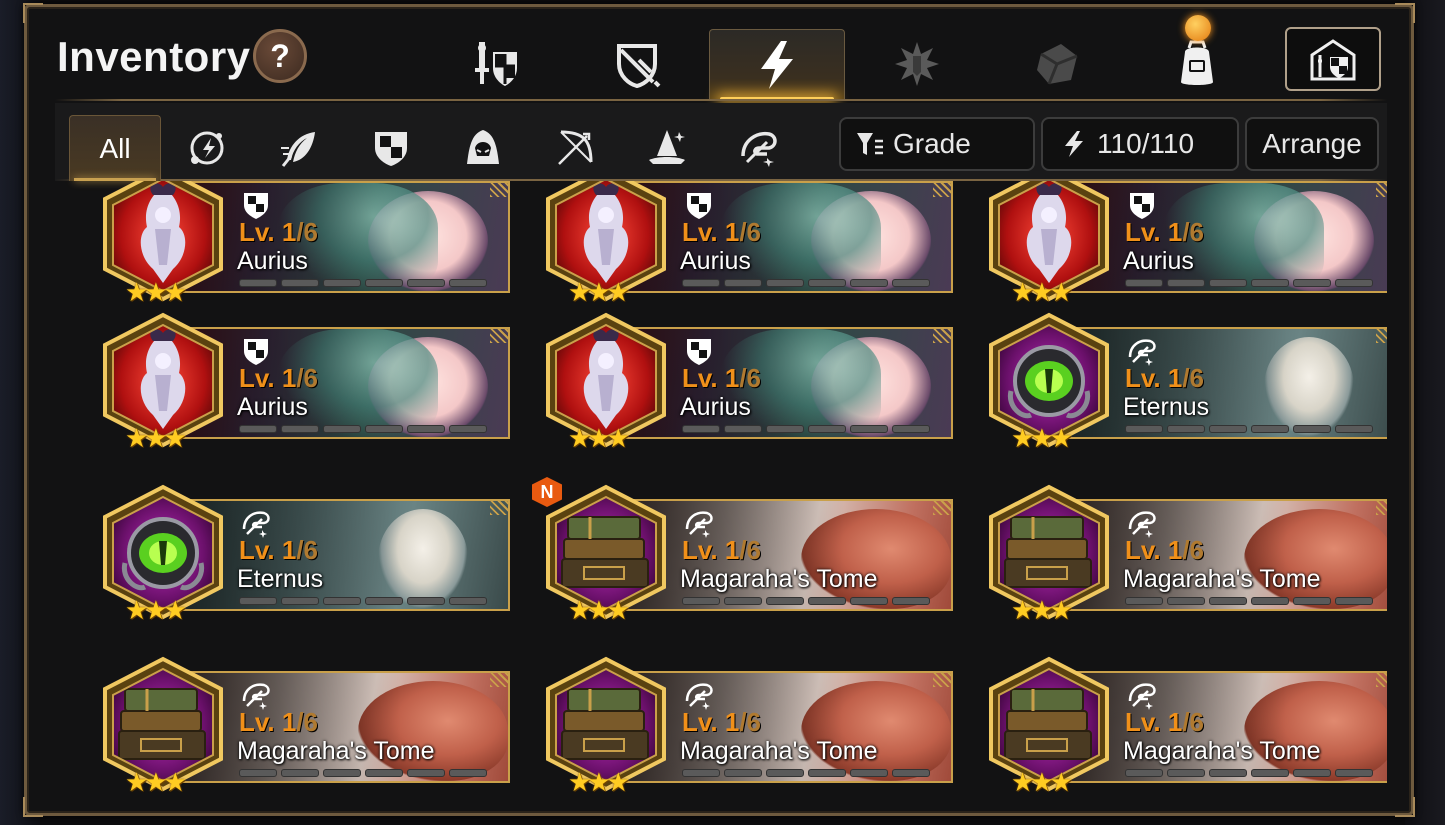 This screenshot has height=825, width=1445. I want to click on item-name: Magaraha's Tome, so click(779, 579).